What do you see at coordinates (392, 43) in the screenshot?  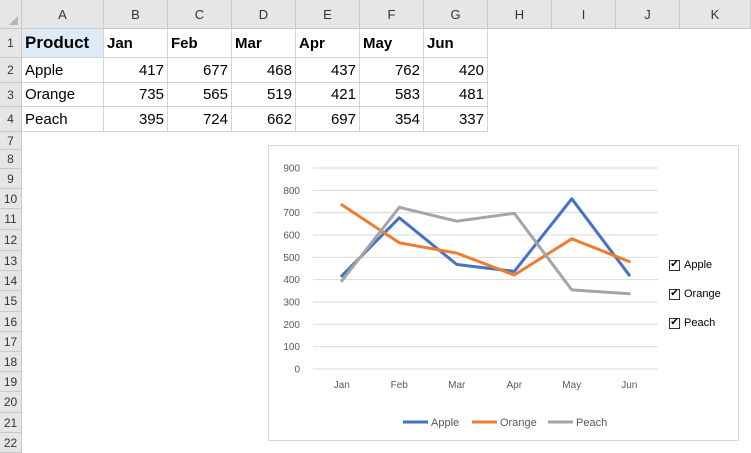 I see `cell-f1: May` at bounding box center [392, 43].